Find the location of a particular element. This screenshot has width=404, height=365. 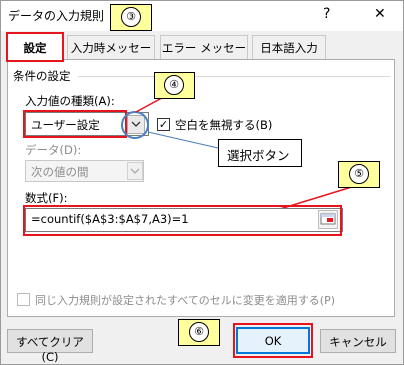

formula-label: 数式(F): is located at coordinates (46, 198).